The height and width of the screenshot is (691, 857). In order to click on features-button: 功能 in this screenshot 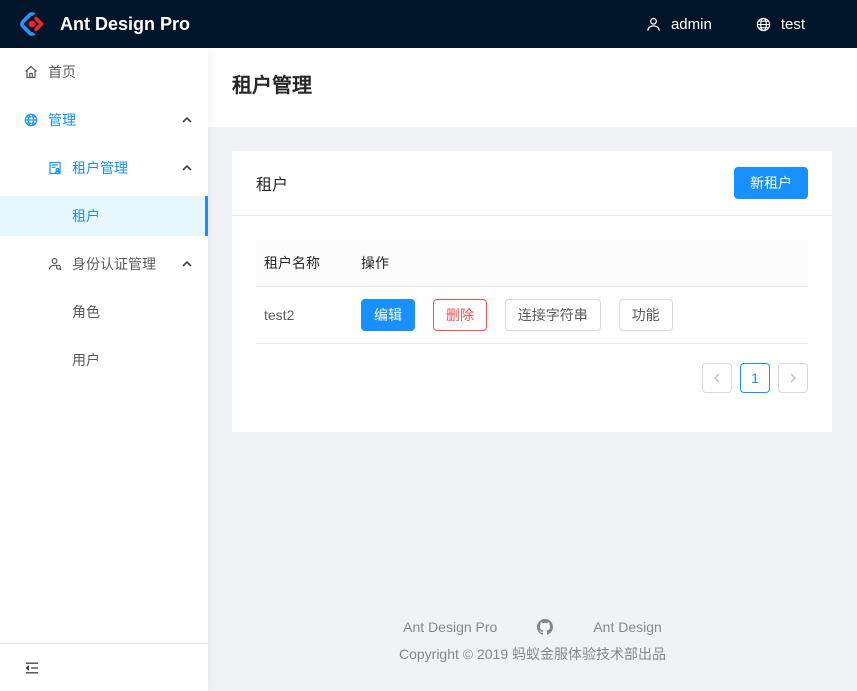, I will do `click(645, 315)`.